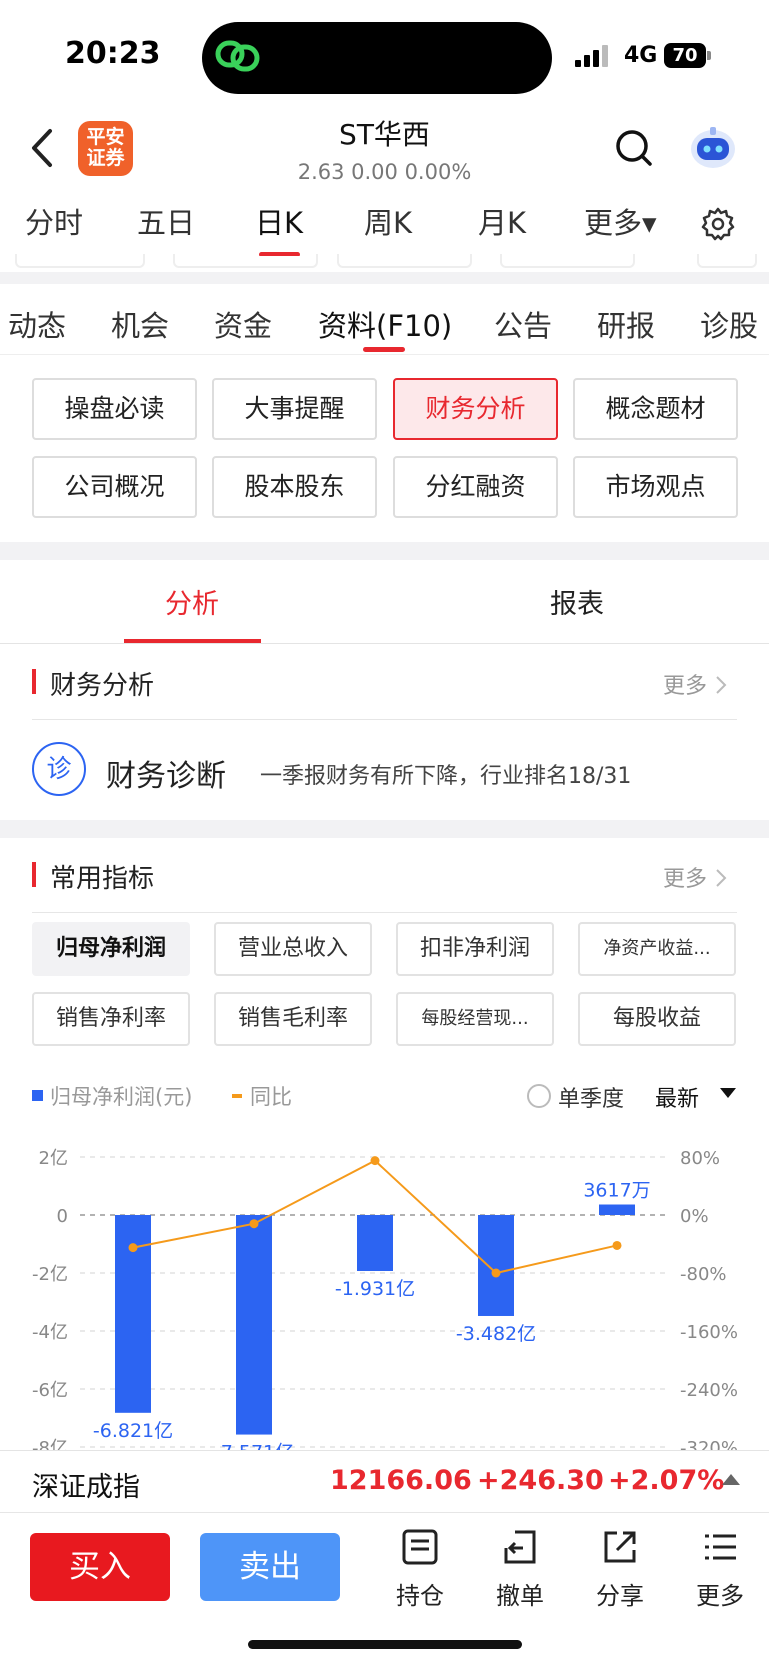 The height and width of the screenshot is (1665, 769). I want to click on more-actions-button: 更多, so click(720, 1569).